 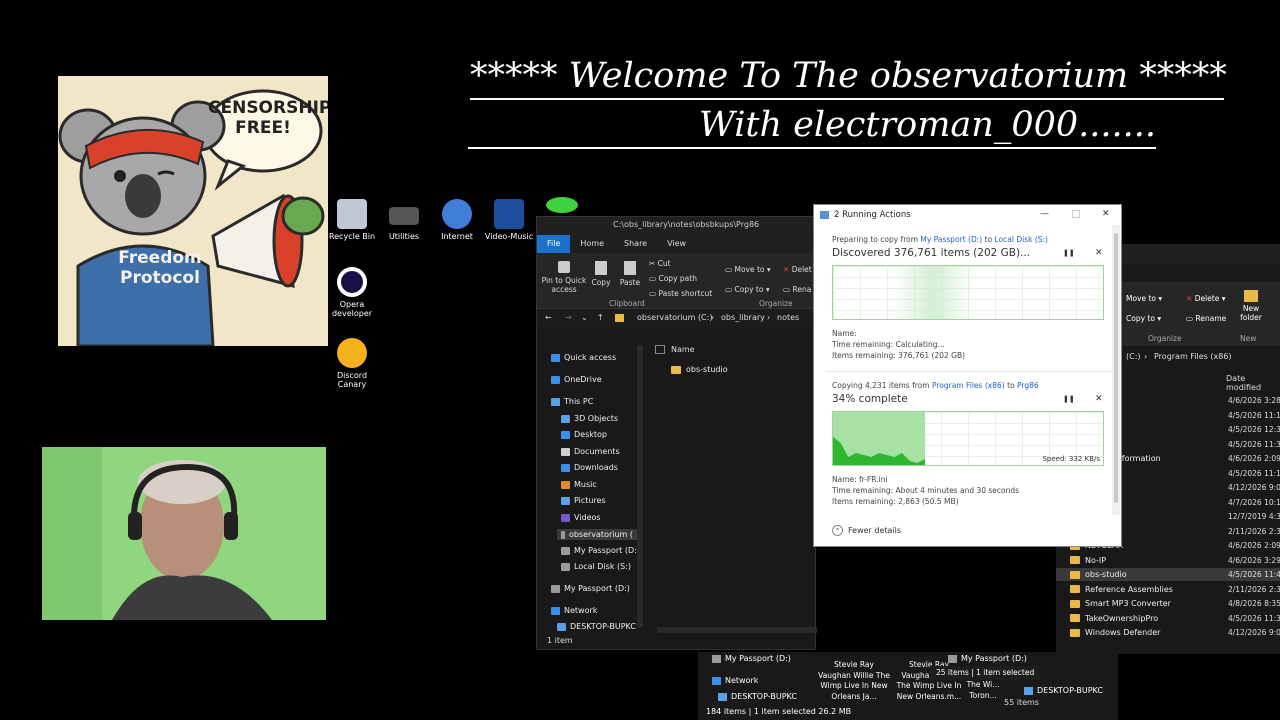 What do you see at coordinates (747, 289) in the screenshot?
I see `copy-to-button: ▭ Copy to ▾` at bounding box center [747, 289].